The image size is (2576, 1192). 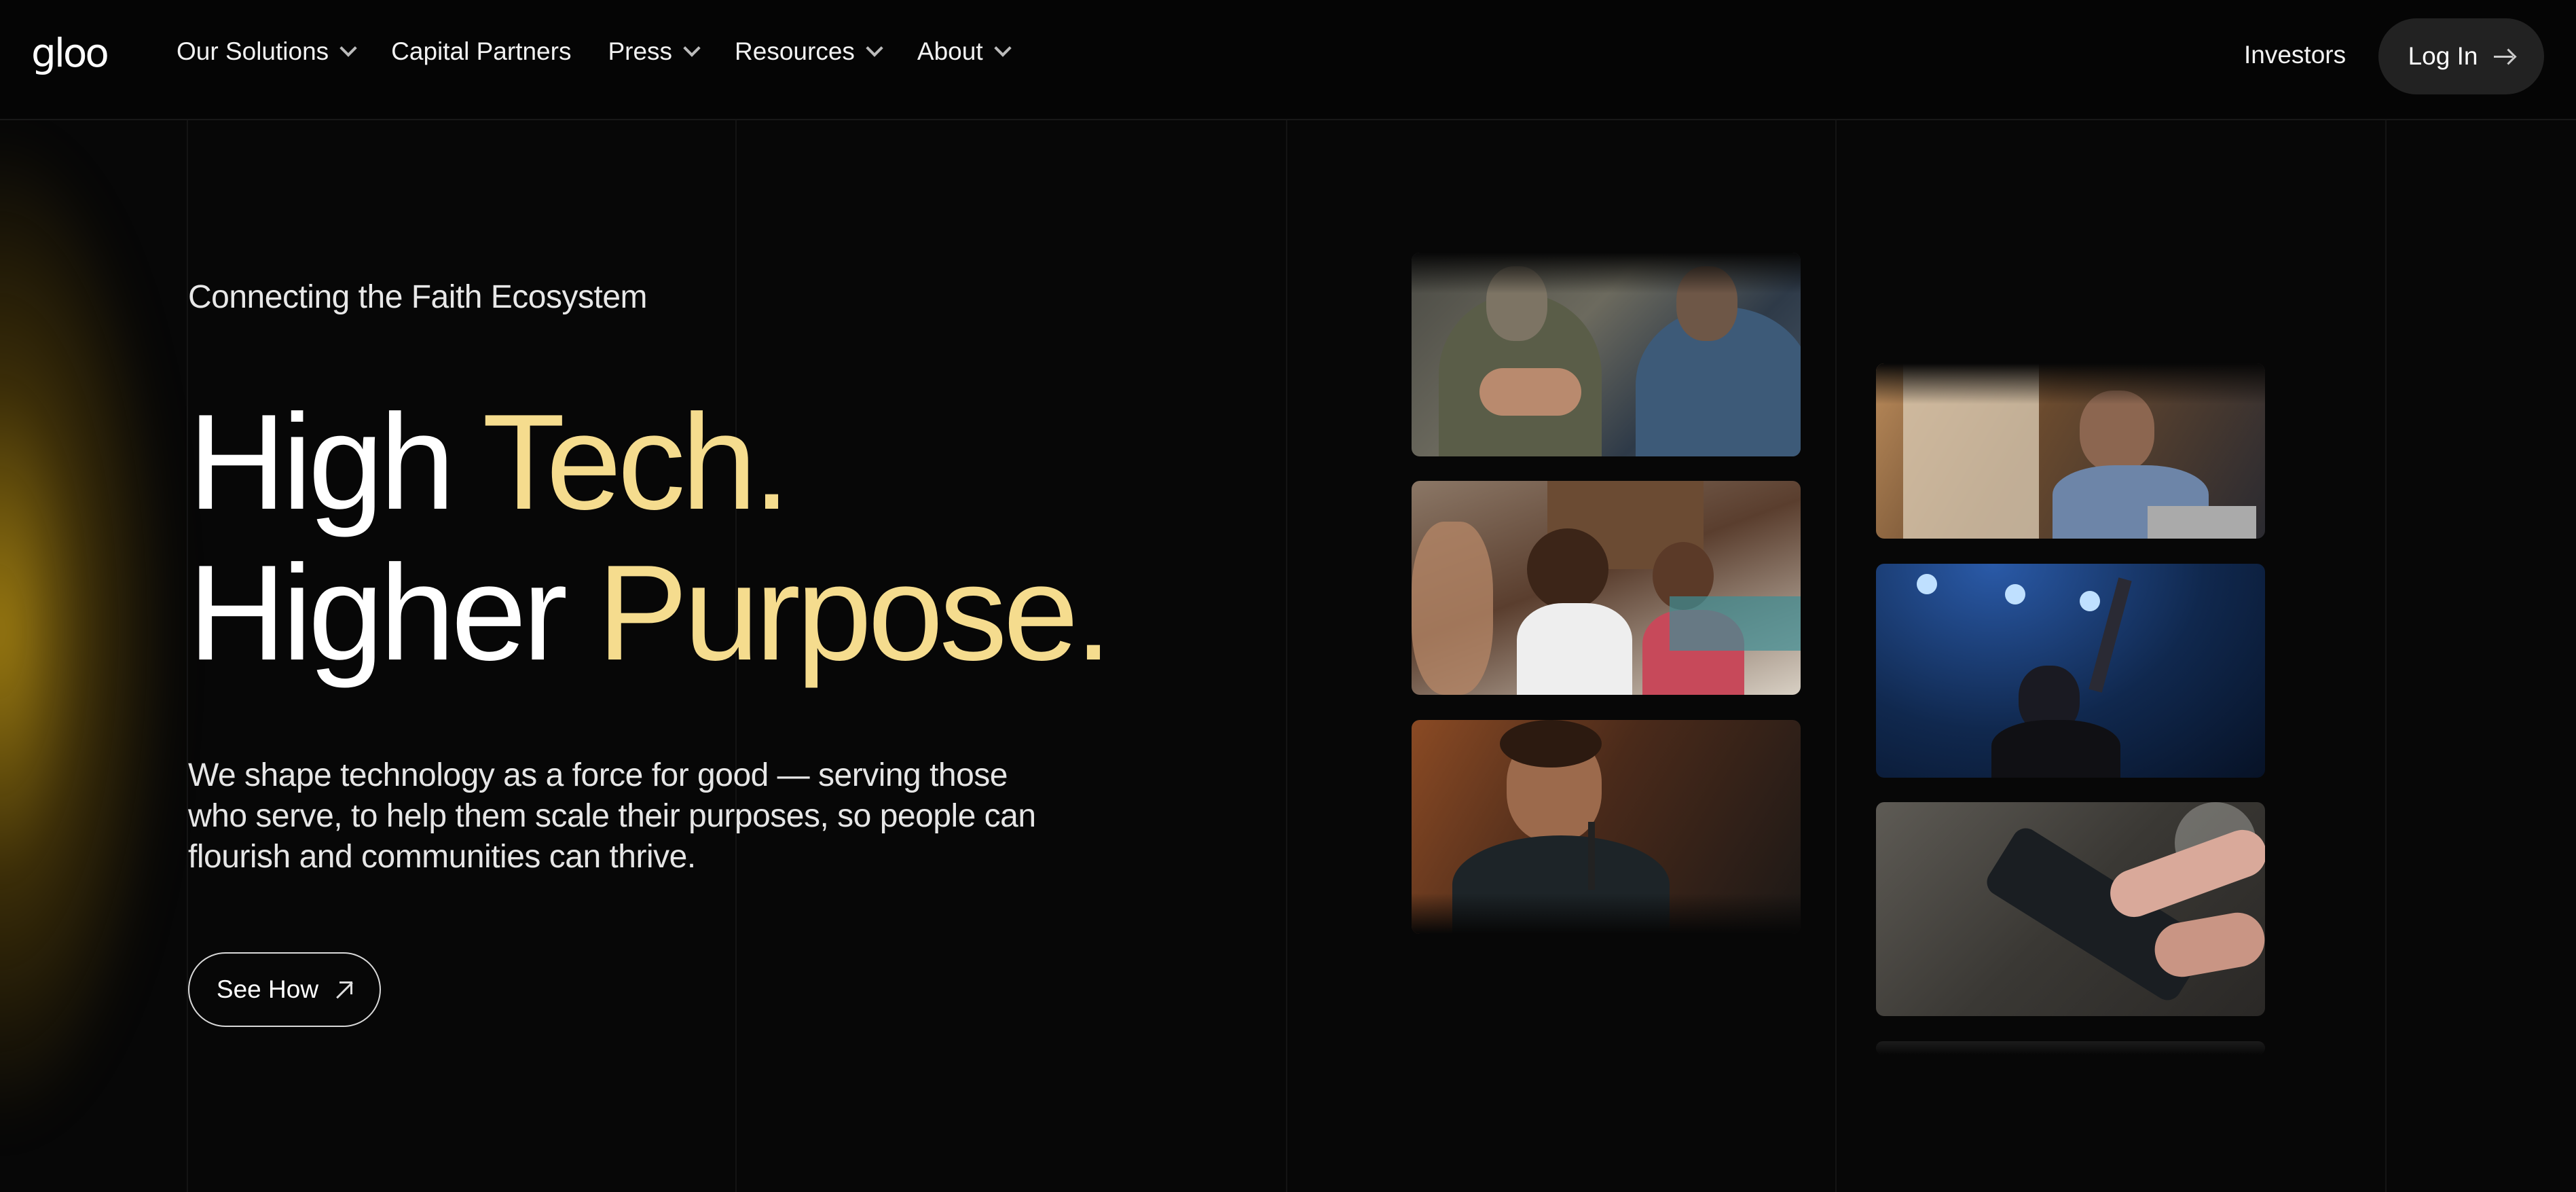 I want to click on nav-about: About, so click(x=964, y=51).